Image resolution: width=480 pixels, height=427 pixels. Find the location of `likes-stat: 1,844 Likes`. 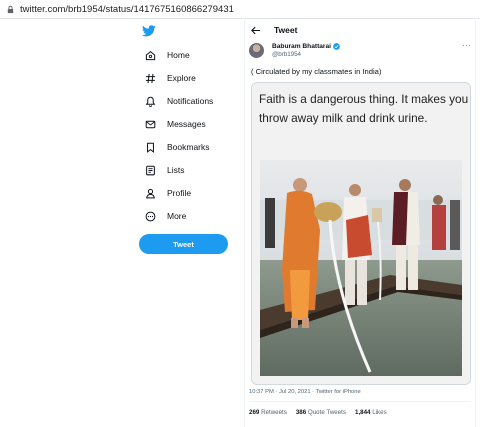

likes-stat: 1,844 Likes is located at coordinates (371, 412).